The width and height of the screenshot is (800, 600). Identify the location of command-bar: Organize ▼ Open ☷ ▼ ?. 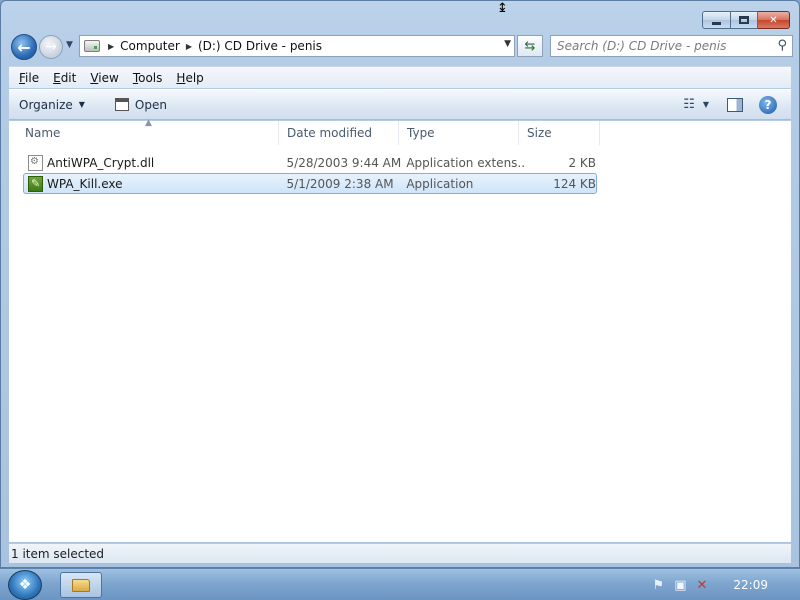
(400, 104).